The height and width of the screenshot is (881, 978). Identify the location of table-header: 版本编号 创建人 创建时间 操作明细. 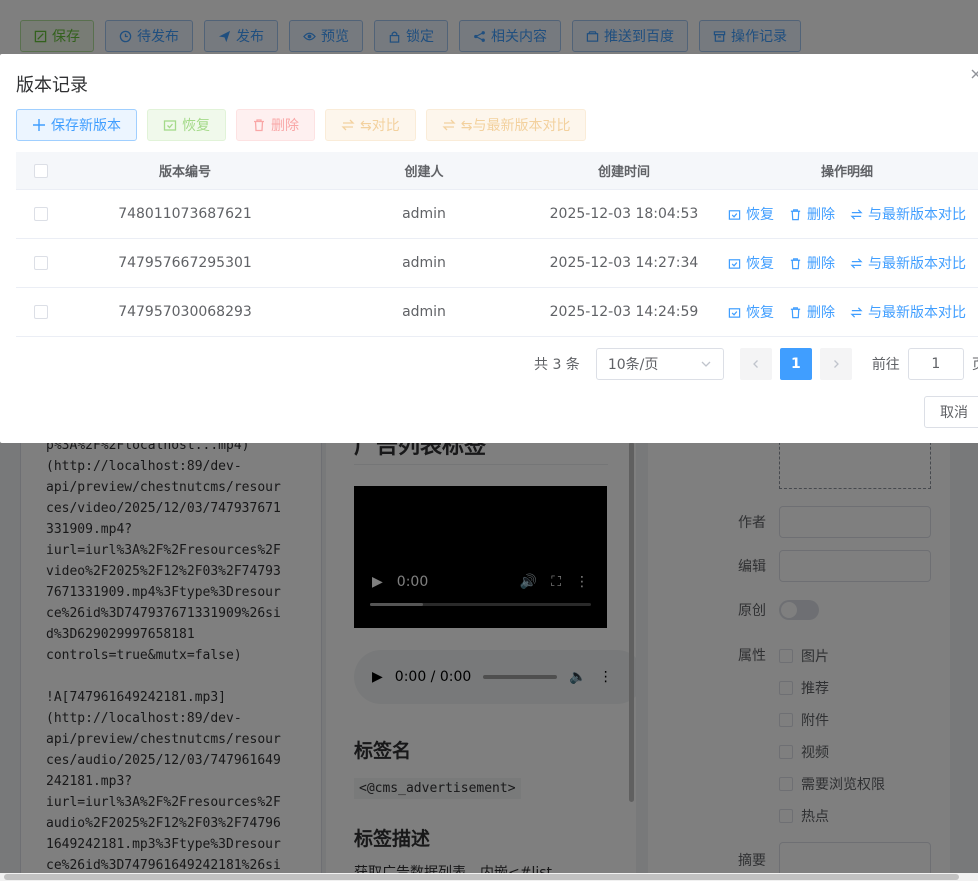
(497, 171).